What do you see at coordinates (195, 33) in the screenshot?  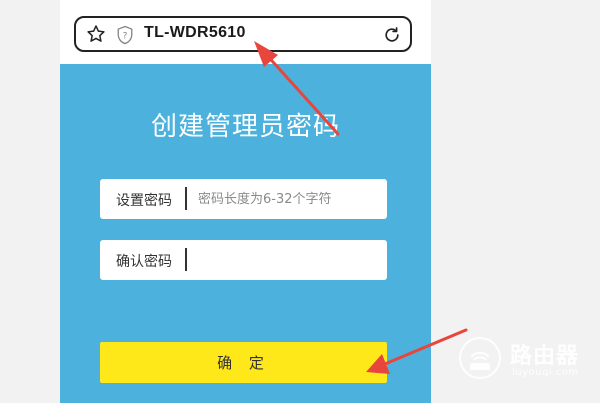 I see `url-text: TL-WDR5610` at bounding box center [195, 33].